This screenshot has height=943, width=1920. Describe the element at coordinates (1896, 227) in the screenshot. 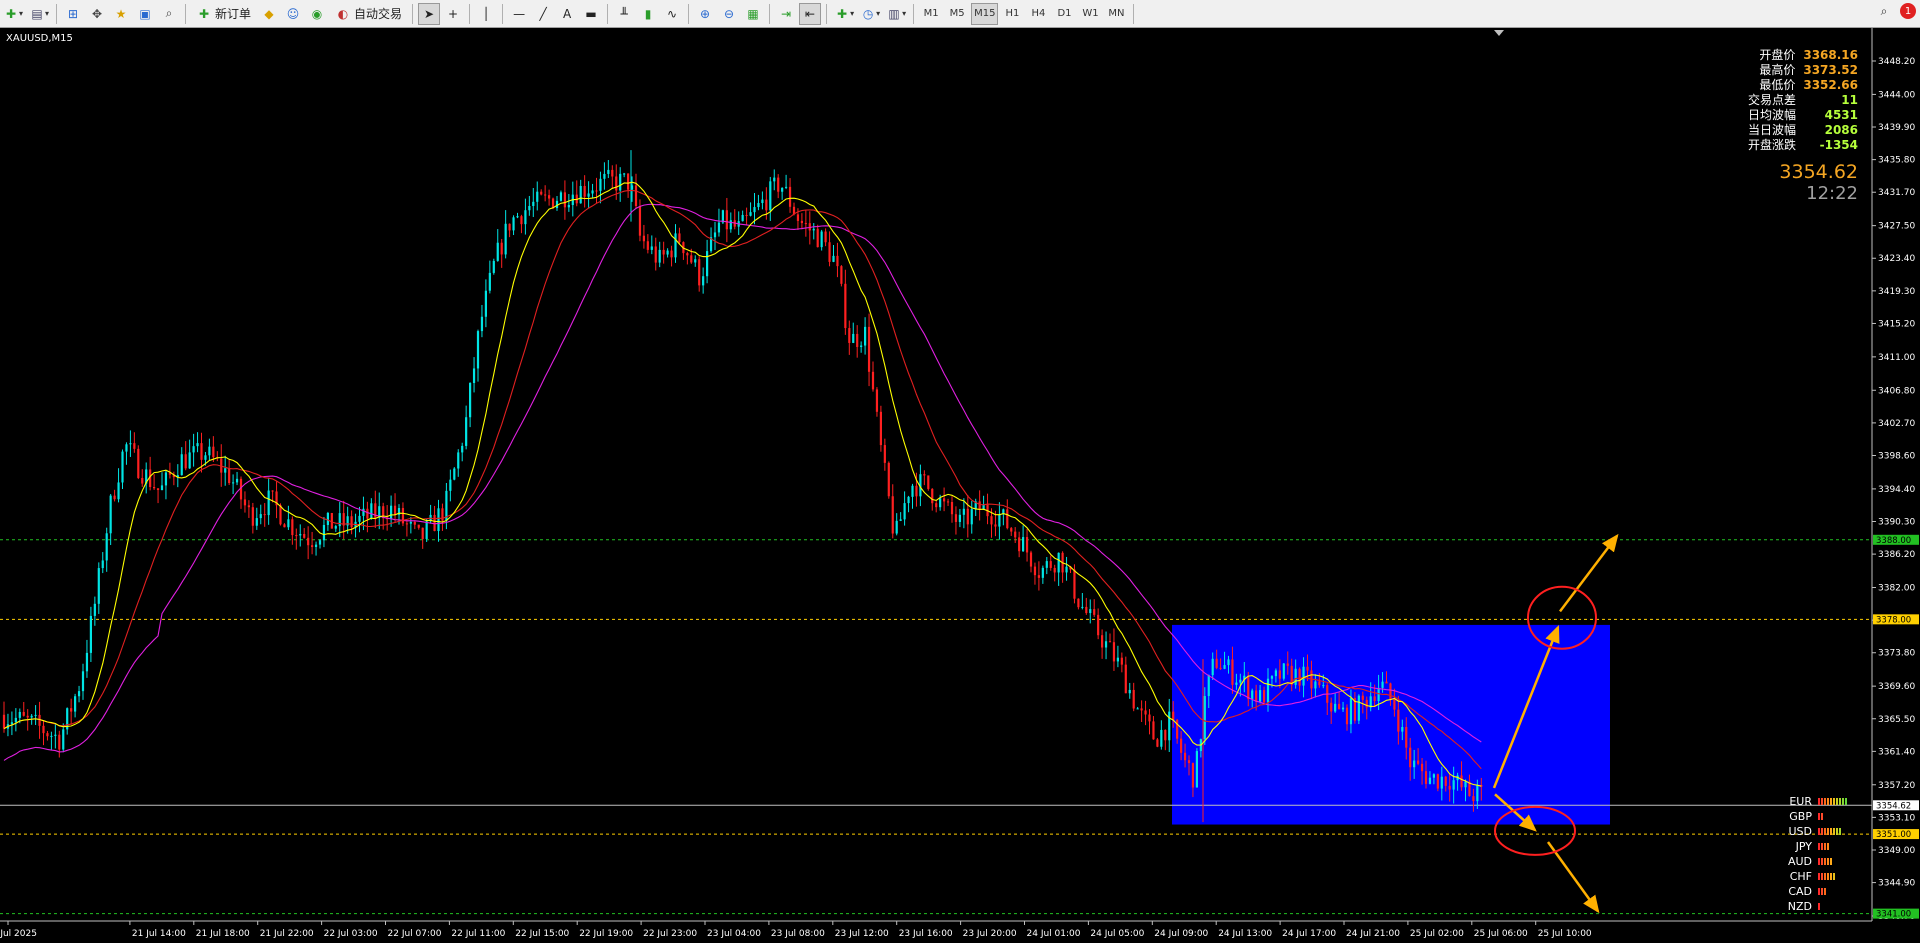

I see `price-tick-label: 3427.50` at that location.